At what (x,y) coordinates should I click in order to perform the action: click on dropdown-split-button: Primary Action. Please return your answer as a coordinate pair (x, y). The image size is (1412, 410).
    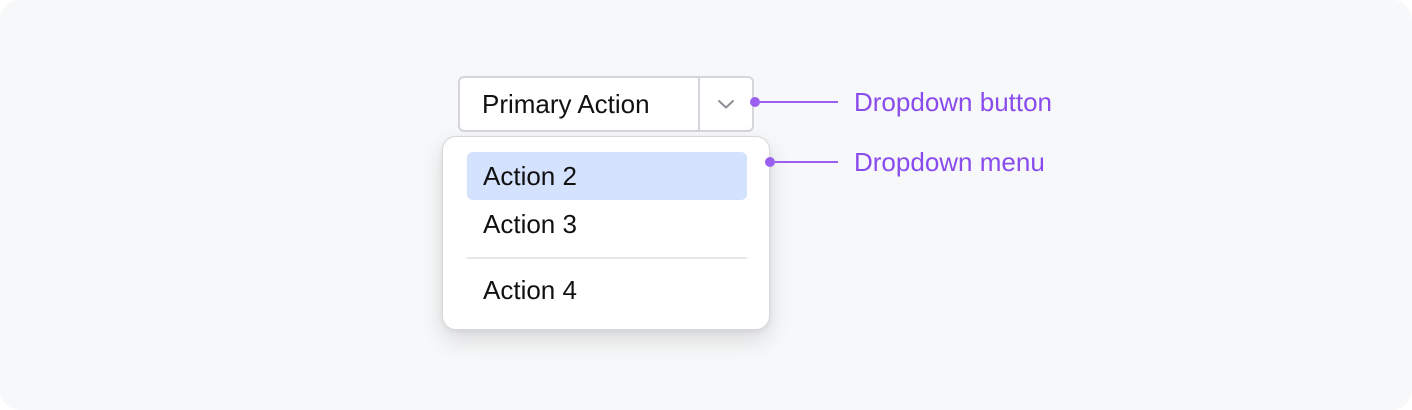
    Looking at the image, I should click on (606, 104).